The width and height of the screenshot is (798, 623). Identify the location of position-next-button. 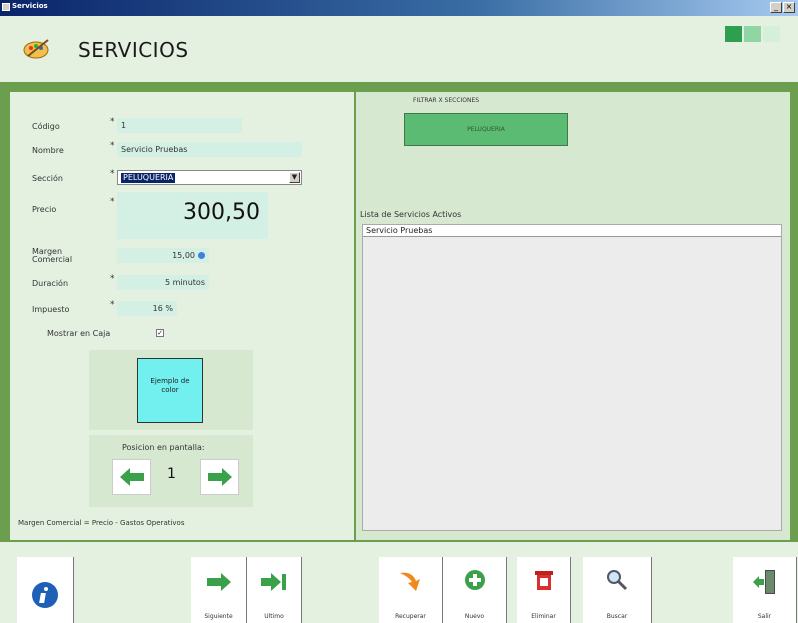
(219, 477).